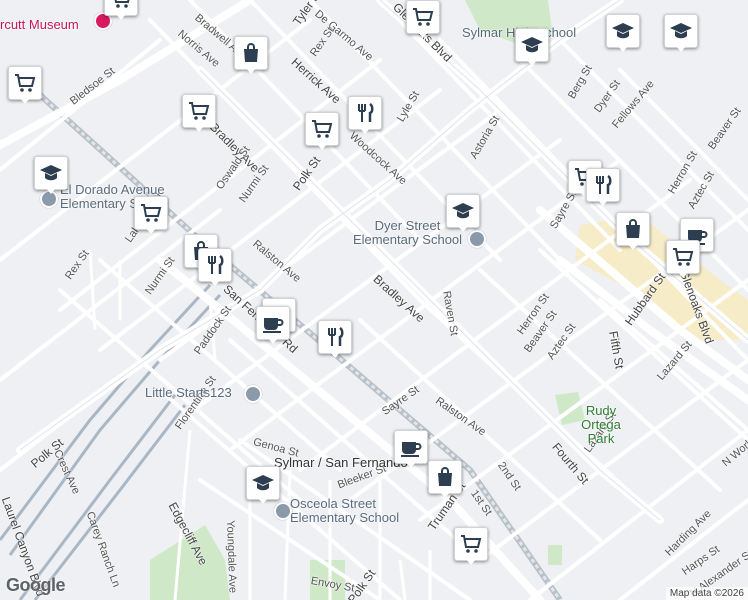 This screenshot has height=600, width=748. I want to click on street-label: Youngdale Ave, so click(231, 557).